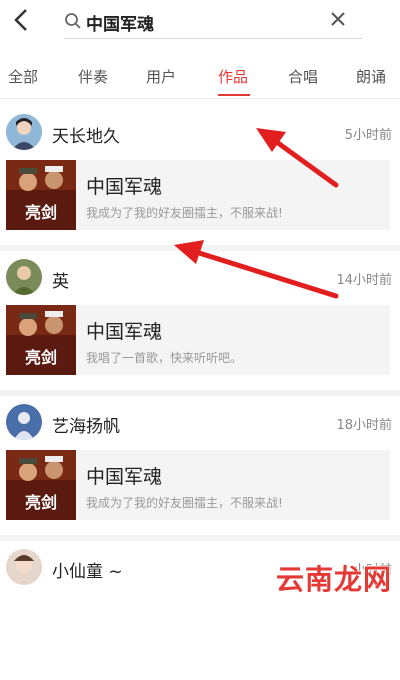  What do you see at coordinates (338, 19) in the screenshot?
I see `clear-icon` at bounding box center [338, 19].